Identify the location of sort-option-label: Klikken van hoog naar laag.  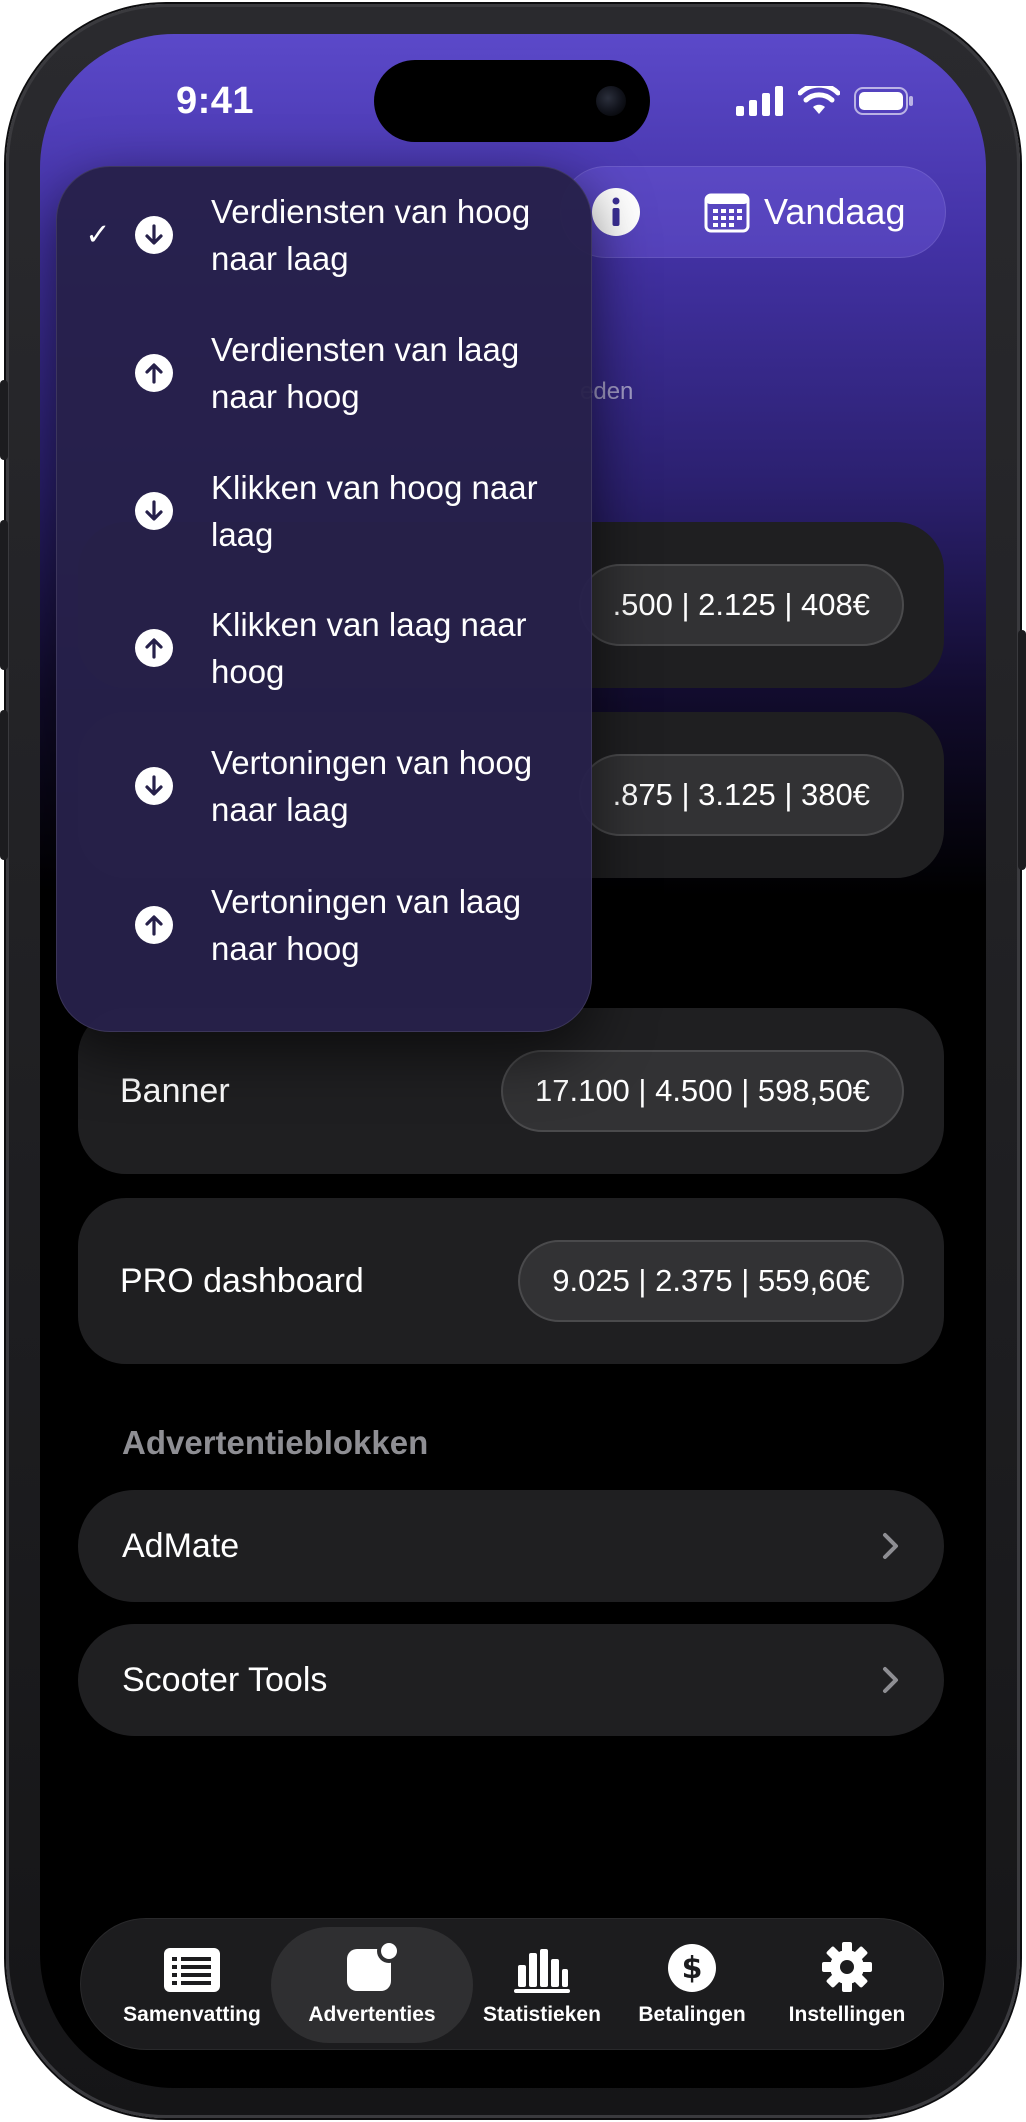
(374, 511).